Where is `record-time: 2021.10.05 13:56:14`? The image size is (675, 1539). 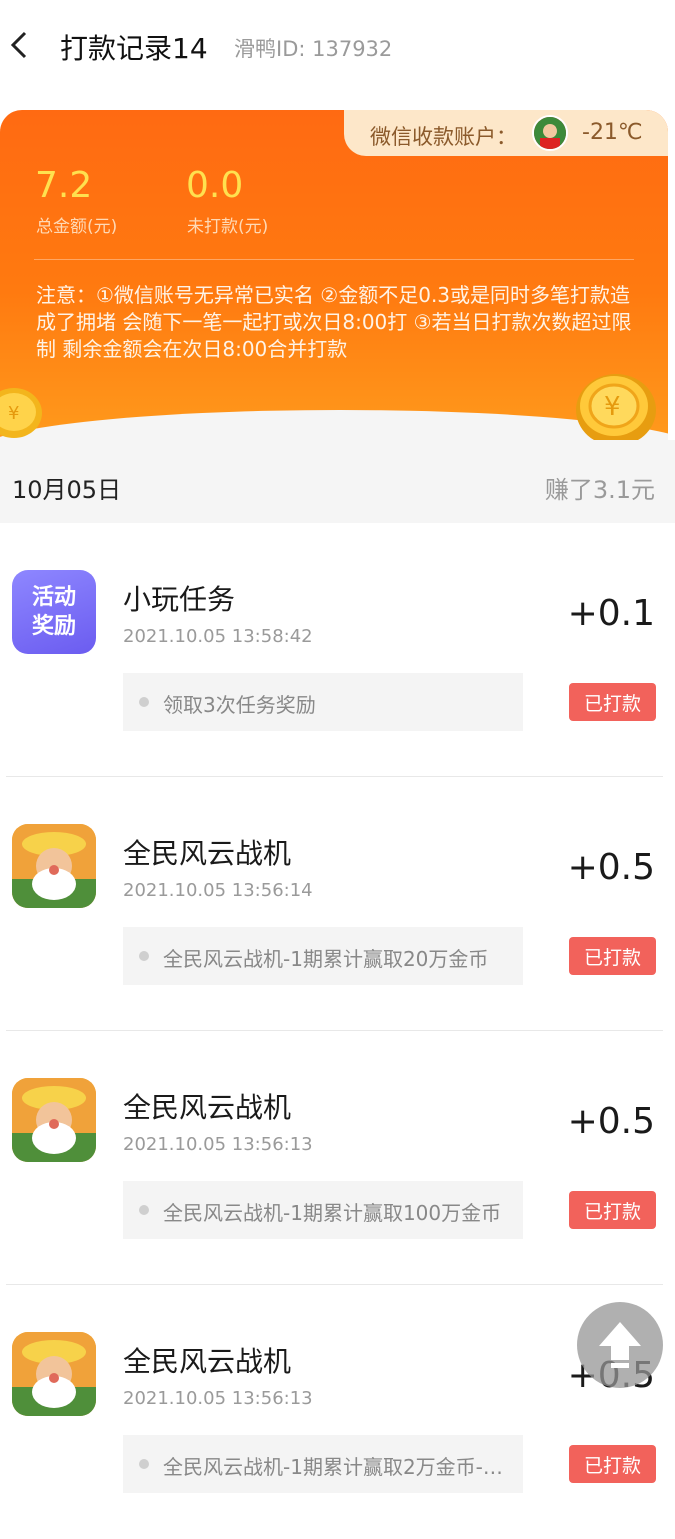 record-time: 2021.10.05 13:56:14 is located at coordinates (218, 890).